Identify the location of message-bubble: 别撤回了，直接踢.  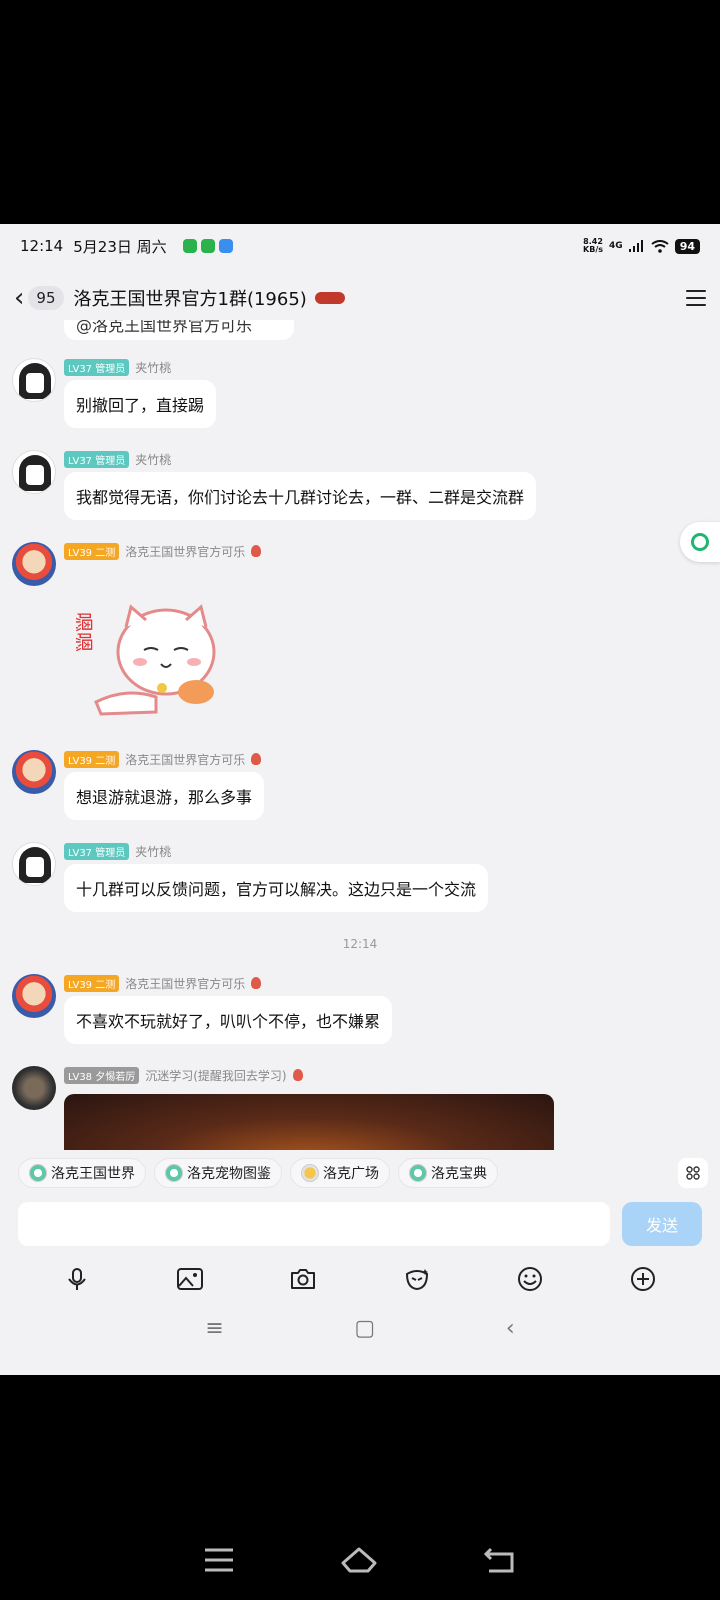
(140, 404).